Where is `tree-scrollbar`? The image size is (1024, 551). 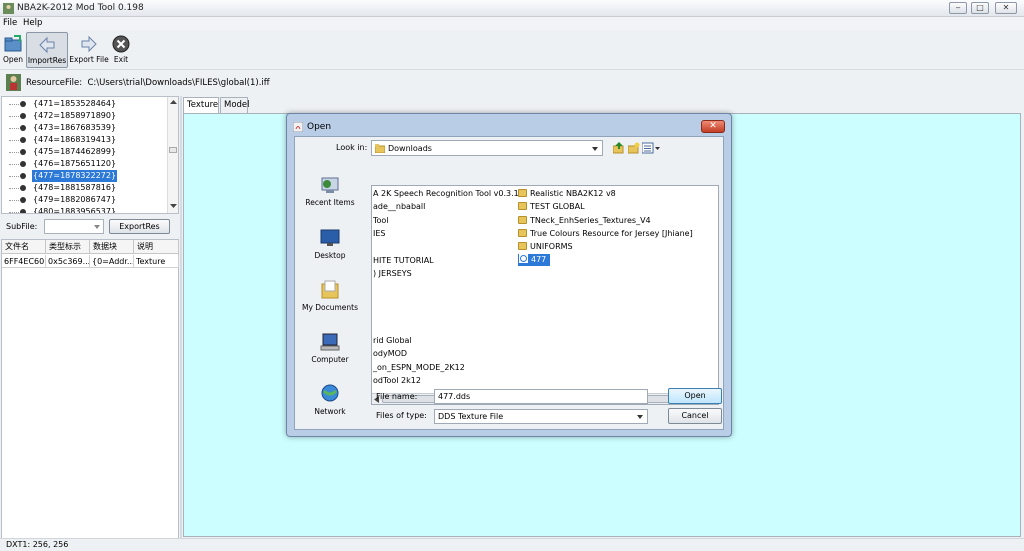 tree-scrollbar is located at coordinates (172, 155).